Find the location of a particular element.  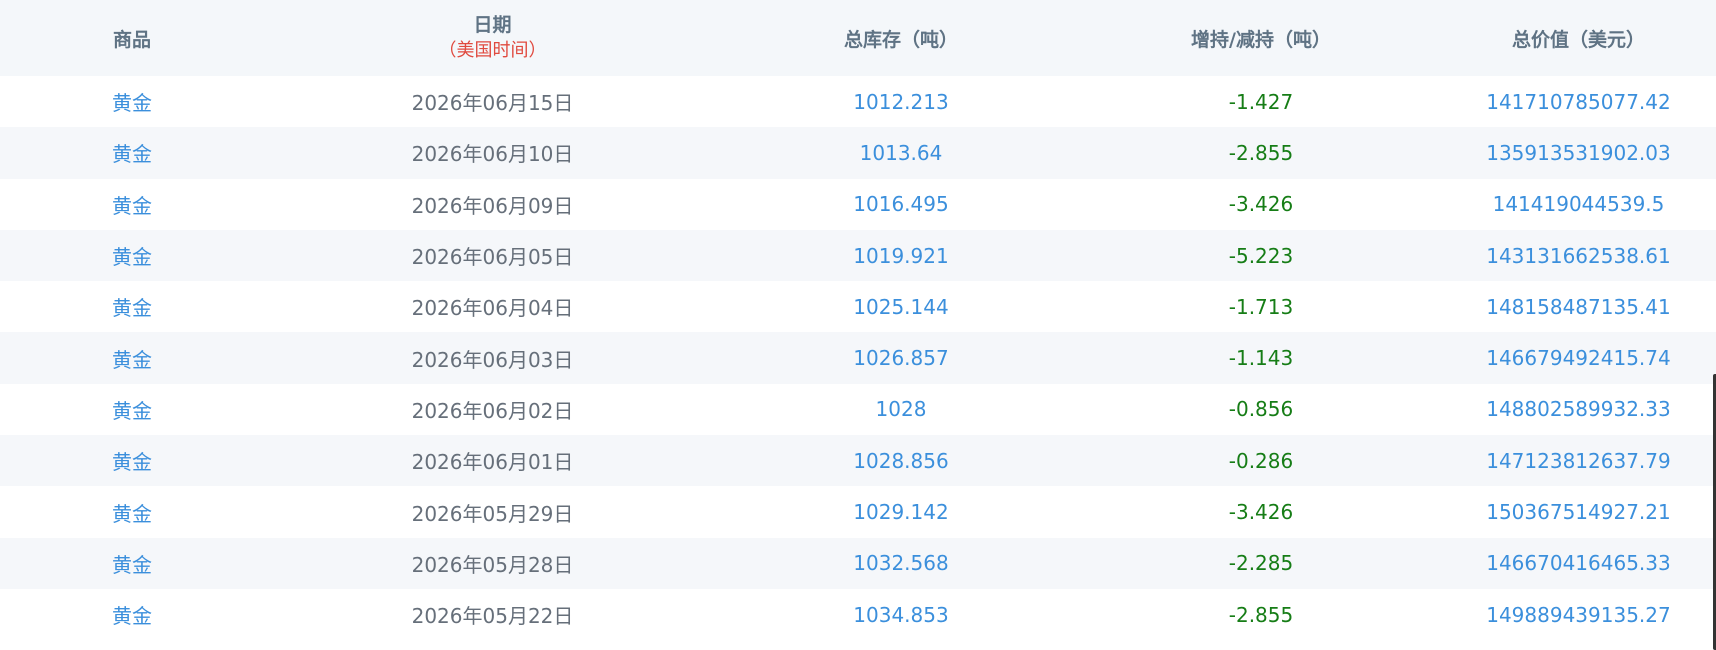

cell-date: 2026年05月28日 is located at coordinates (492, 564).